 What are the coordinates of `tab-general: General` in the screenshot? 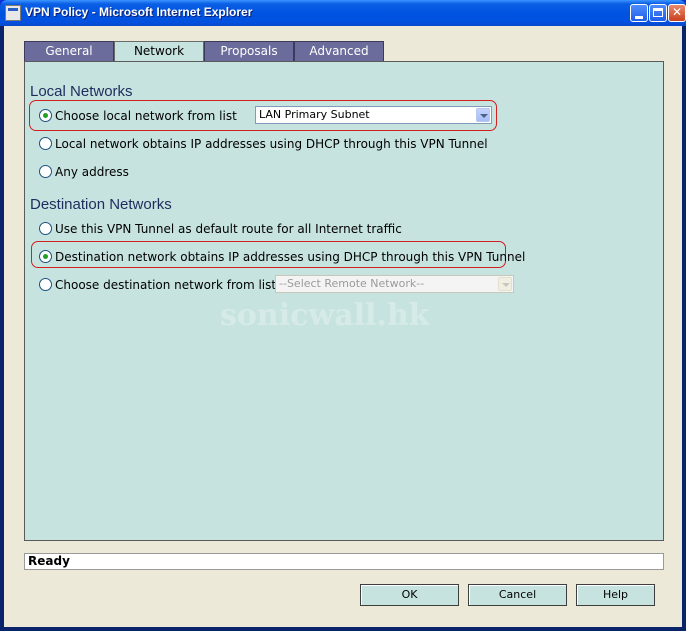 It's located at (69, 51).